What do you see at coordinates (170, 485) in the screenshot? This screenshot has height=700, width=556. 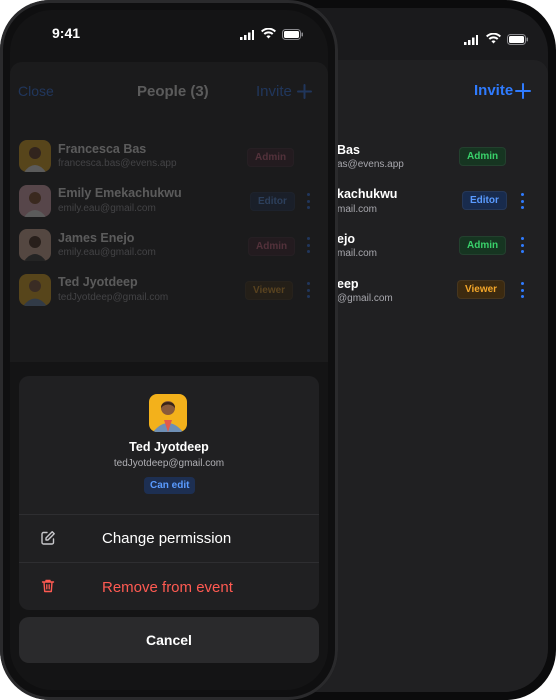 I see `permission-badge: Can edit` at bounding box center [170, 485].